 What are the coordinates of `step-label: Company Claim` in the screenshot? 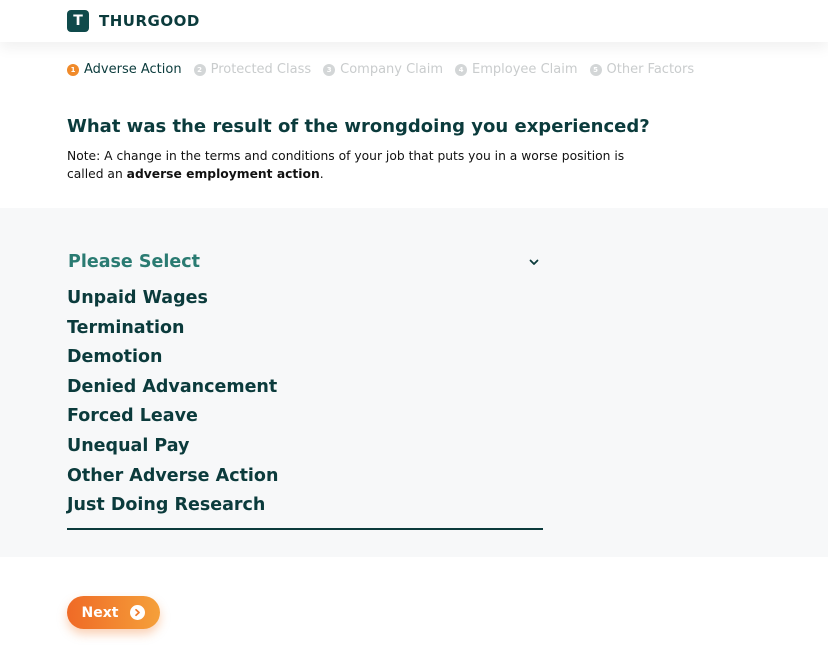 It's located at (392, 69).